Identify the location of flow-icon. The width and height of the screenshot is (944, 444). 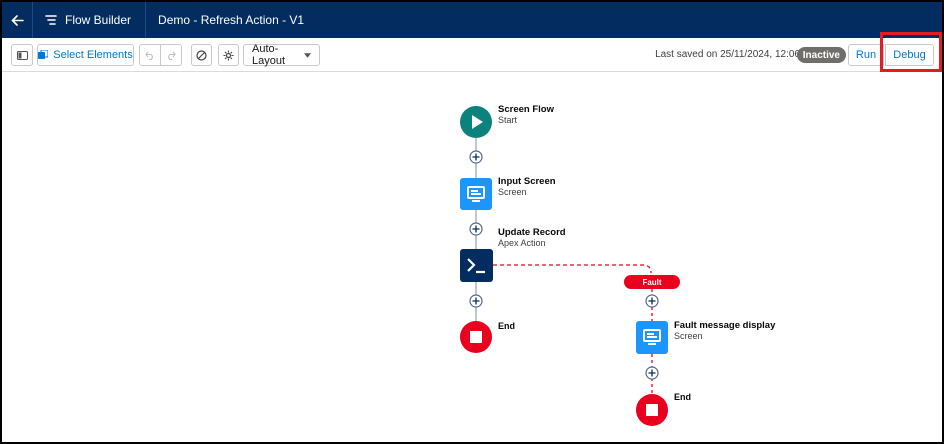
(51, 20).